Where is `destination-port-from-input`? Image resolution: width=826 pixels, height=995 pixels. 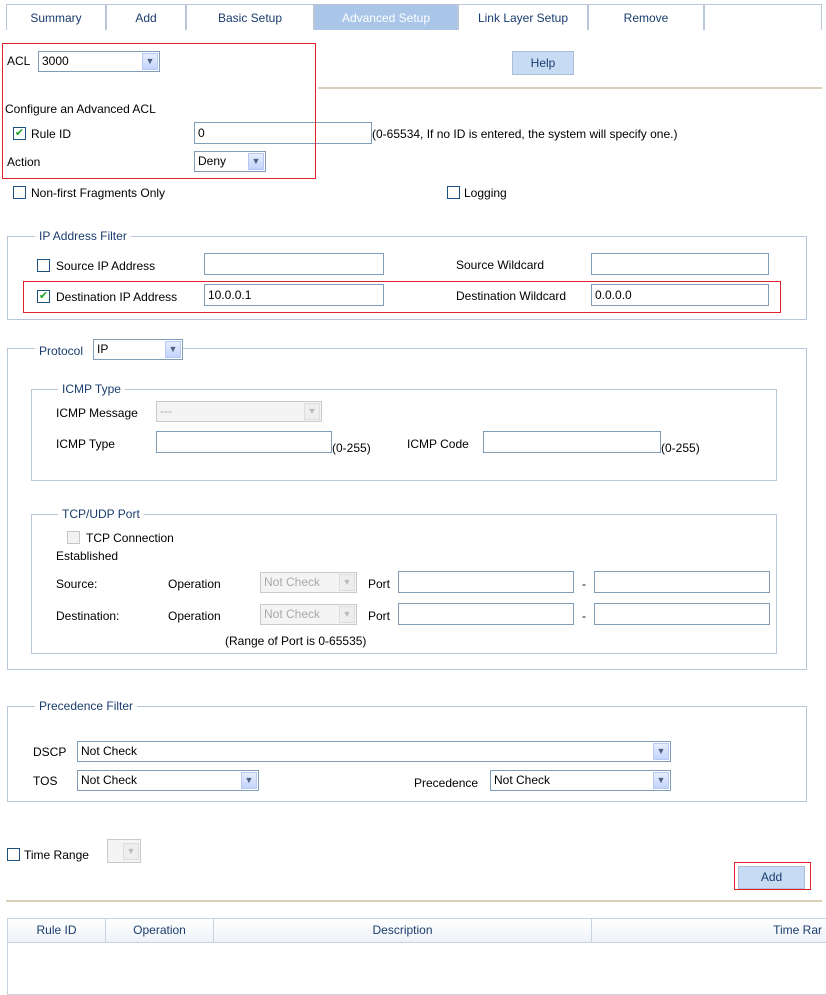
destination-port-from-input is located at coordinates (486, 614).